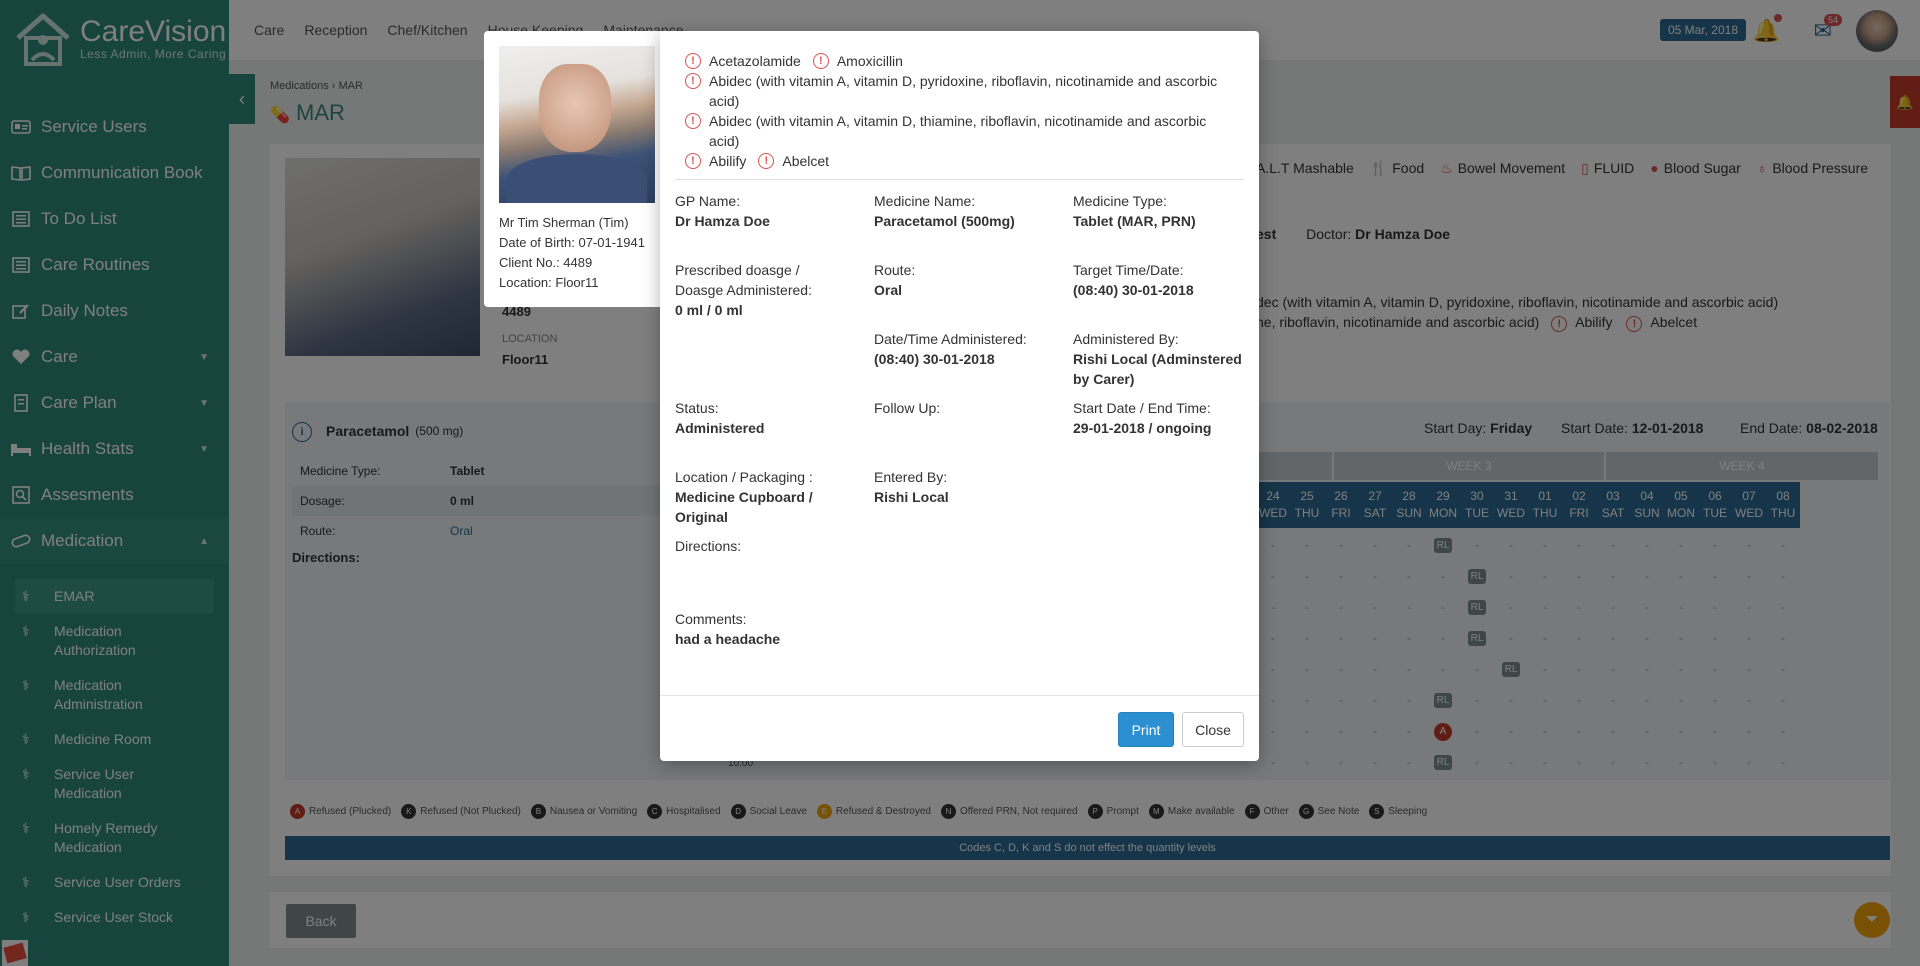 This screenshot has height=966, width=1920. What do you see at coordinates (577, 178) in the screenshot?
I see `client-photo-body` at bounding box center [577, 178].